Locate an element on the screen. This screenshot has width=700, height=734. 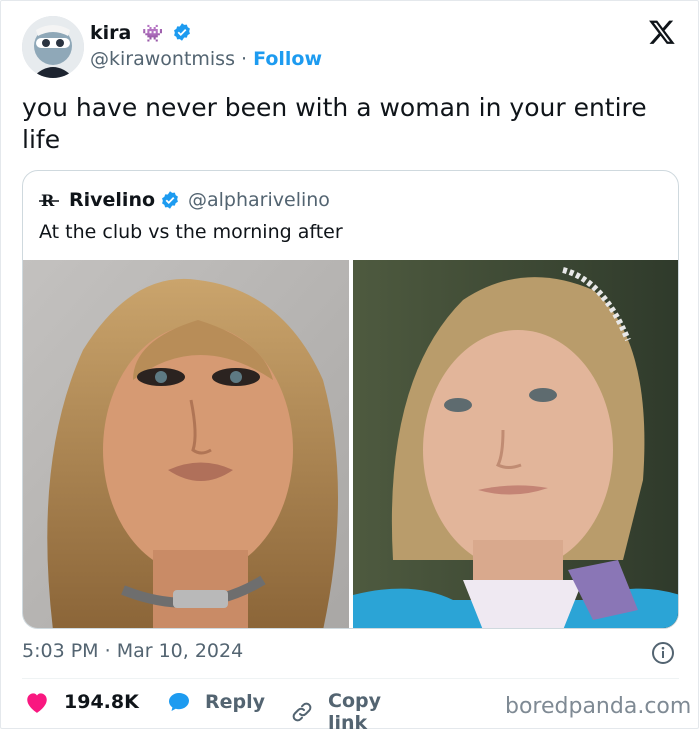
author-name-row: kira 👾 is located at coordinates (141, 34).